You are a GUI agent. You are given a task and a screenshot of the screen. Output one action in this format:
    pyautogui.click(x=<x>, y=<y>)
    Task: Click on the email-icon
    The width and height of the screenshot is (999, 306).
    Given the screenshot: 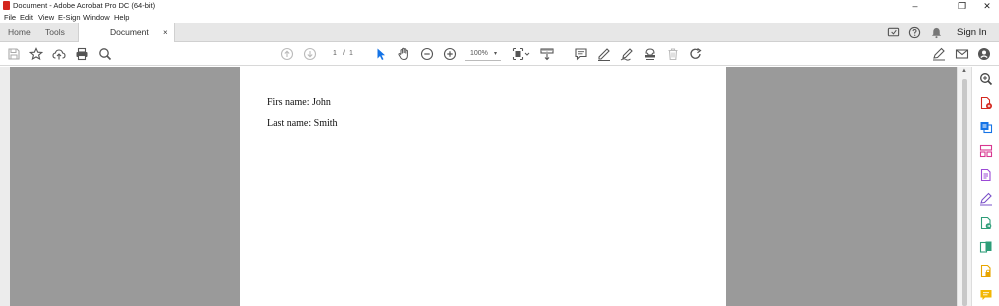 What is the action you would take?
    pyautogui.click(x=962, y=54)
    